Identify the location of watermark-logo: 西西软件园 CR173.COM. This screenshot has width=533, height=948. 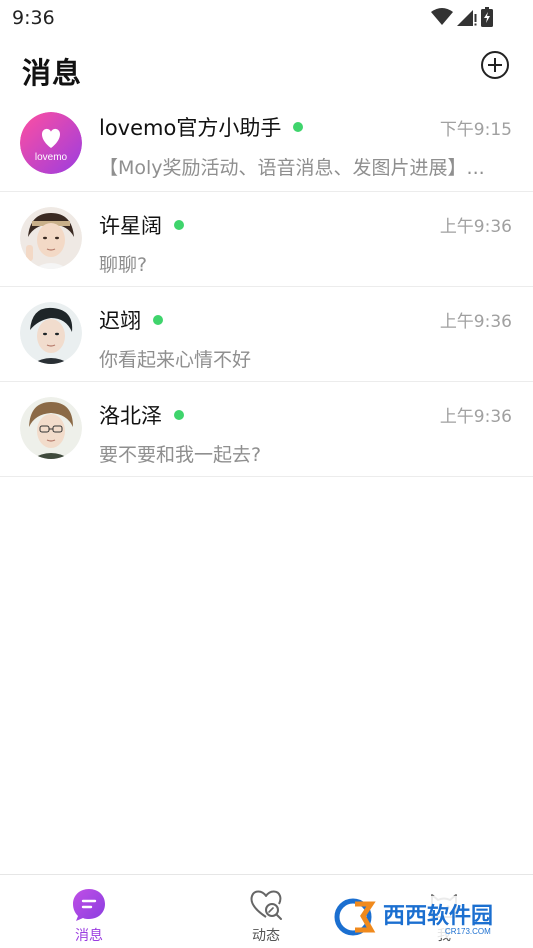
(423, 917).